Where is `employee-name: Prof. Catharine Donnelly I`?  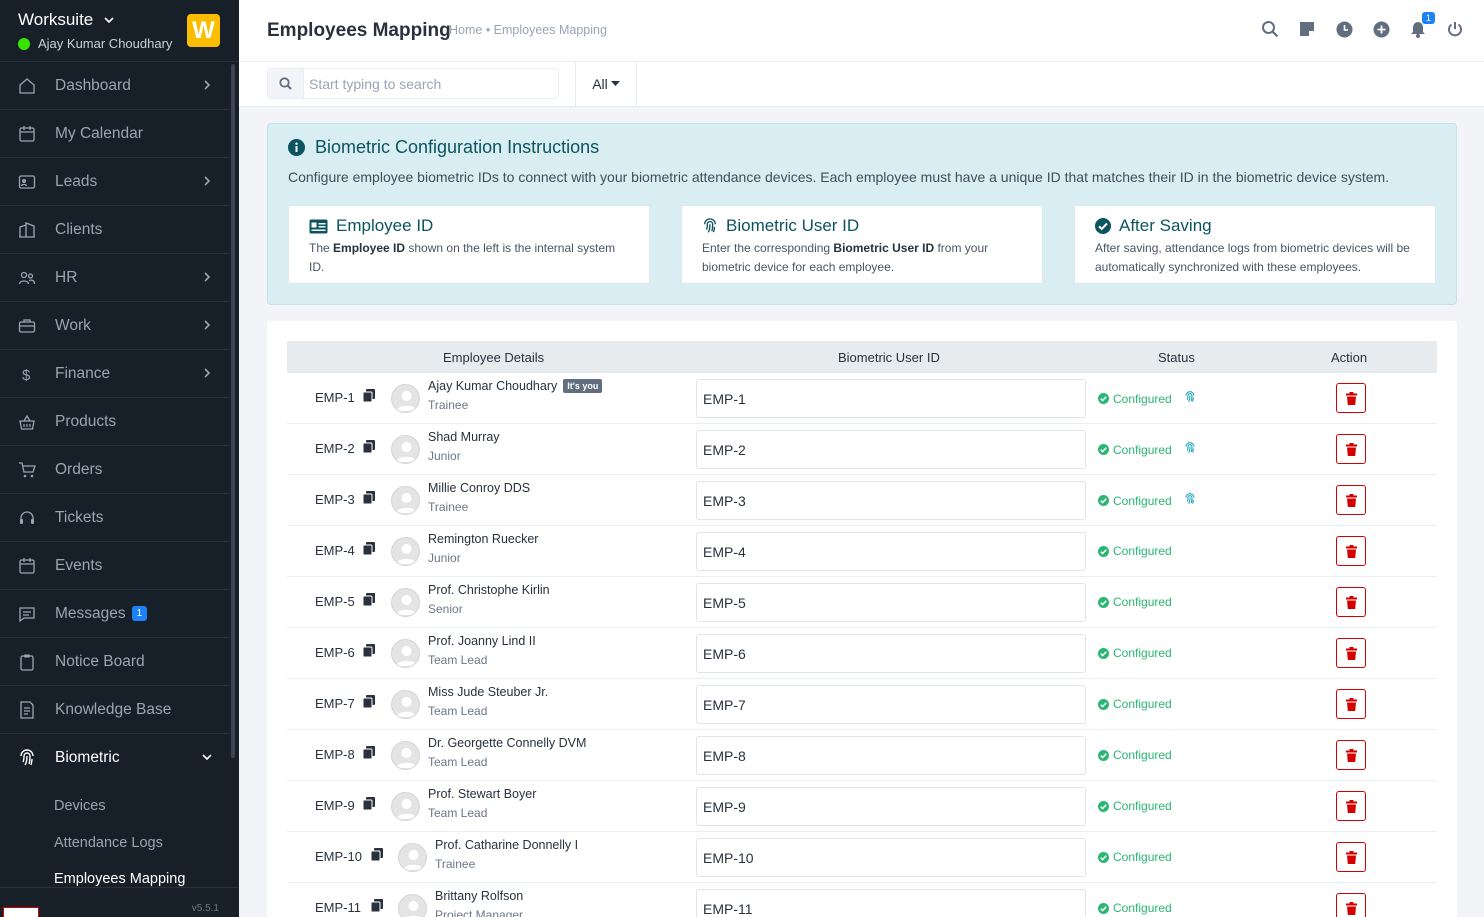
employee-name: Prof. Catharine Donnelly I is located at coordinates (506, 845).